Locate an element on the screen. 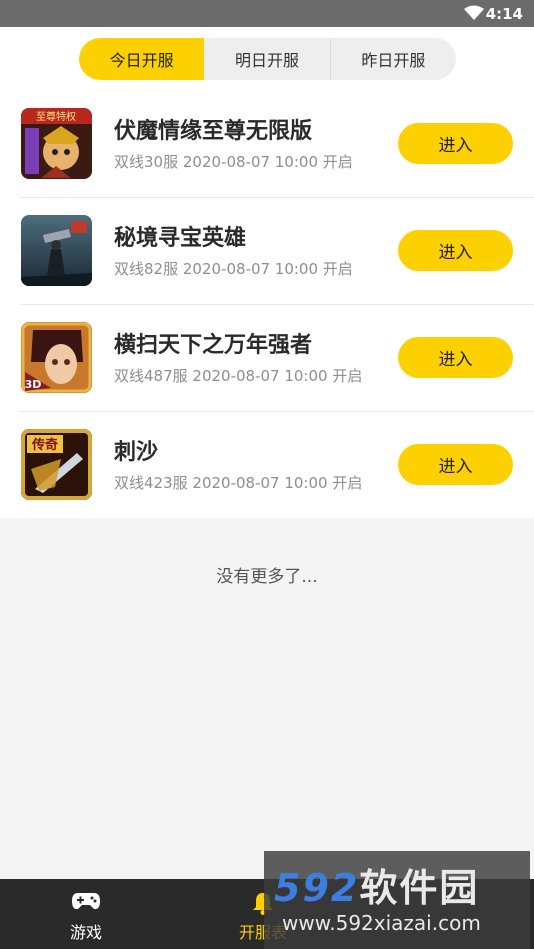 The height and width of the screenshot is (949, 534). server-info: 双线82服 2020-08-07 10:00 开启 is located at coordinates (233, 269).